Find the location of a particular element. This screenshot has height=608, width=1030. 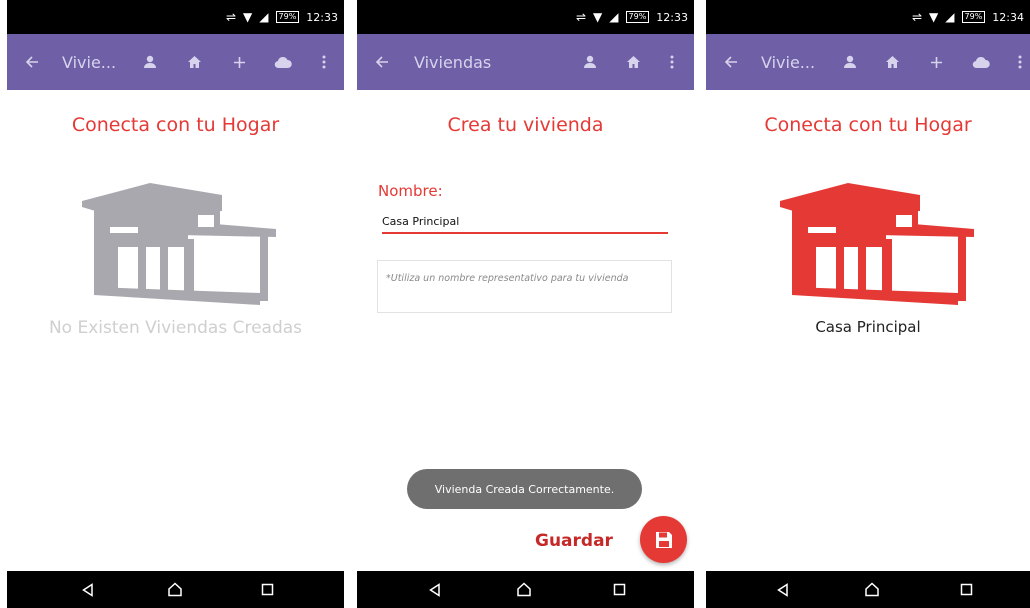

save-button is located at coordinates (663, 539).